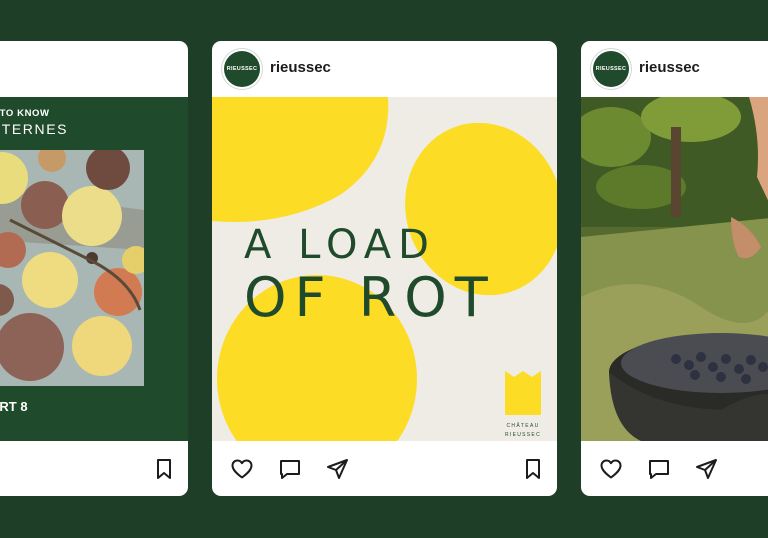  Describe the element at coordinates (340, 245) in the screenshot. I see `headline-line1: A LOAD` at that location.